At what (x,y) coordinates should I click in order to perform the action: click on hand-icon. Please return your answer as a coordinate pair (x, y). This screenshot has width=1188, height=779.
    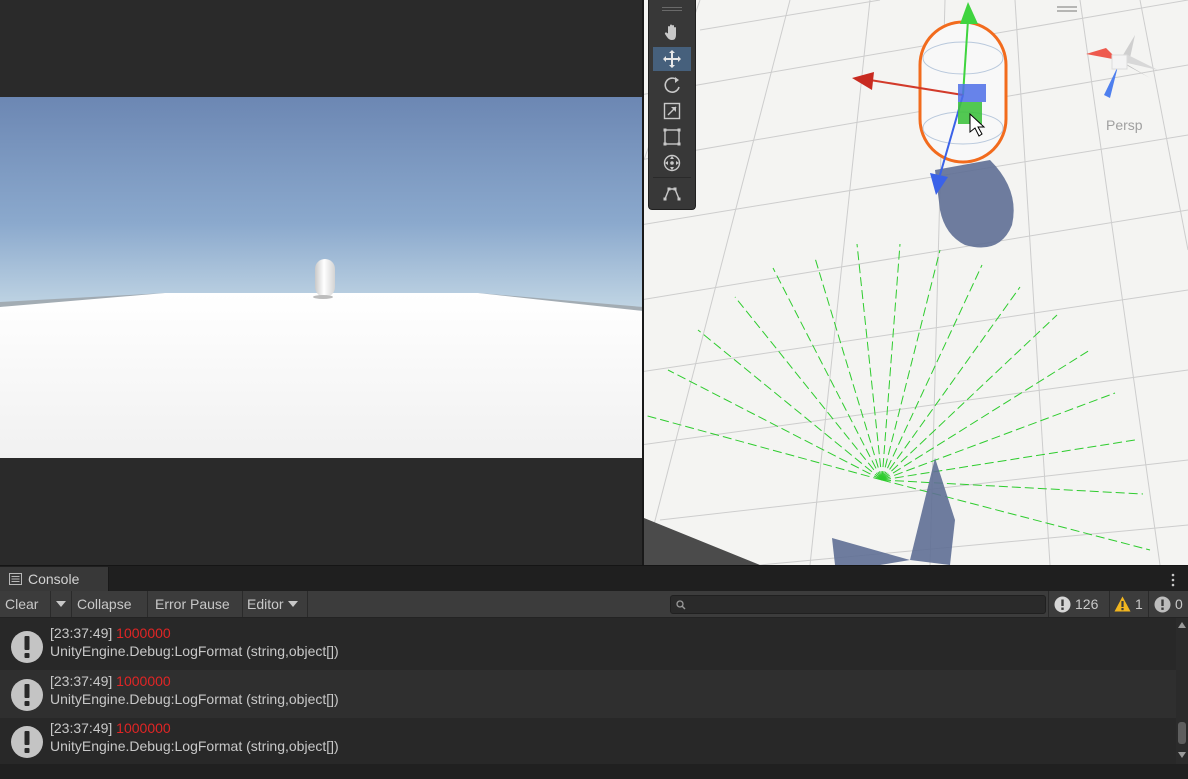
    Looking at the image, I should click on (670, 32).